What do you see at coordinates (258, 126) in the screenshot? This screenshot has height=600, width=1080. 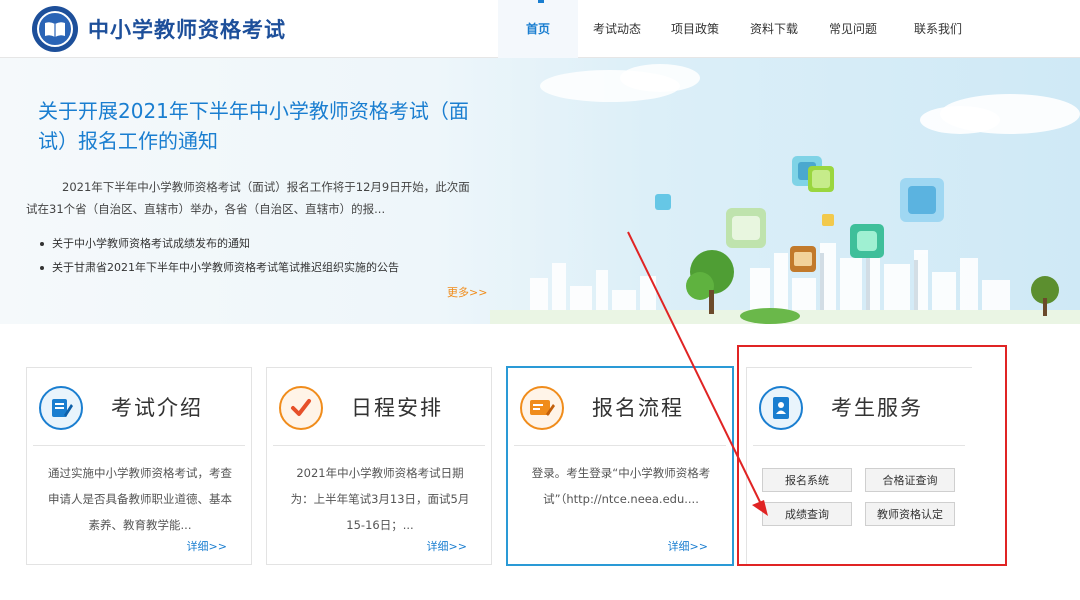 I see `headline-link: 关于开展2021年下半年中小学教师资格考试（面试）报名工作的通知` at bounding box center [258, 126].